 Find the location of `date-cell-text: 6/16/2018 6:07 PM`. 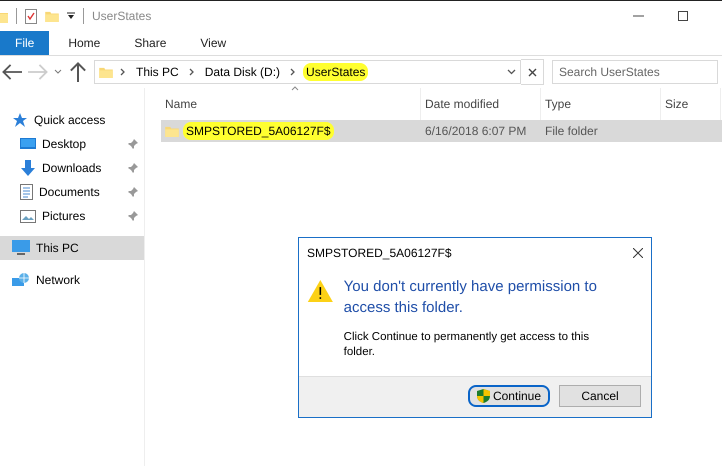

date-cell-text: 6/16/2018 6:07 PM is located at coordinates (476, 131).